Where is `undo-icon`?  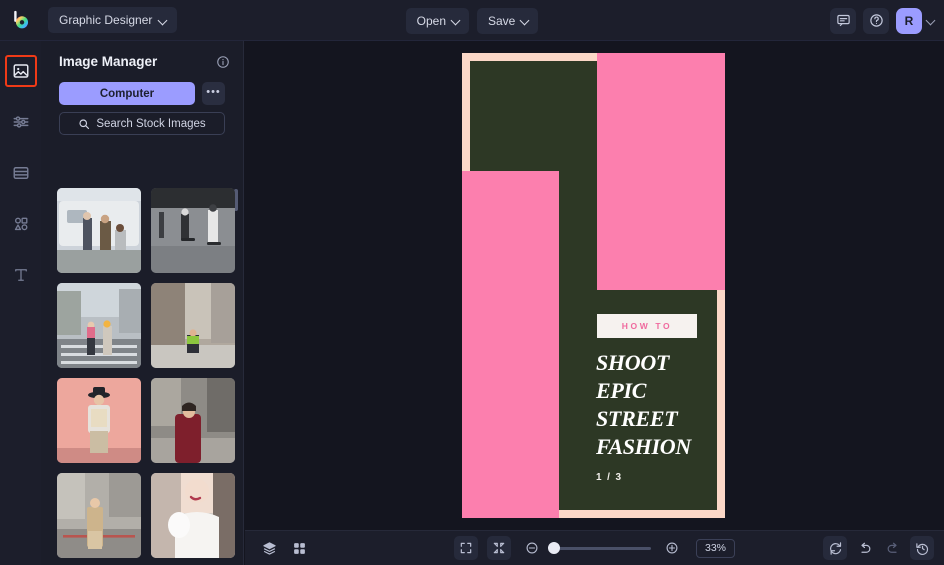 undo-icon is located at coordinates (865, 547).